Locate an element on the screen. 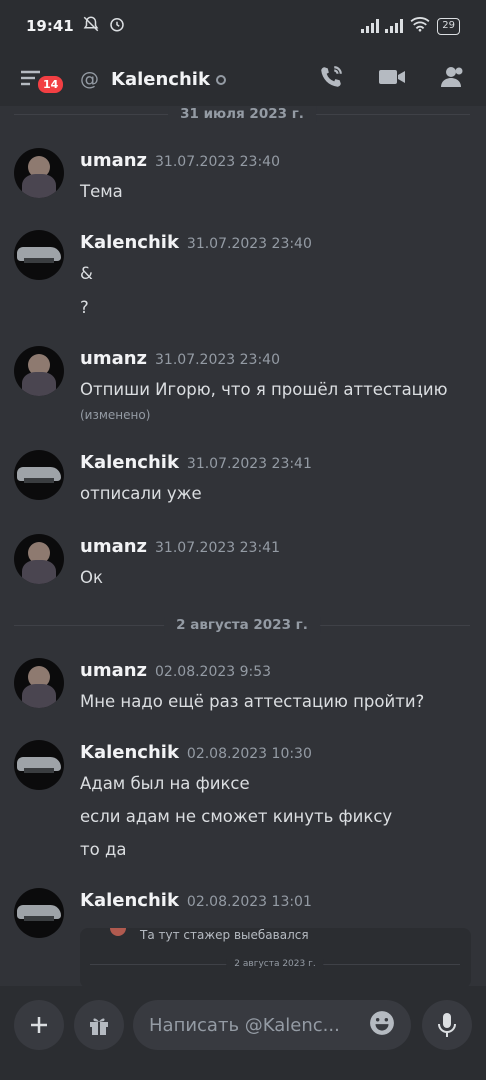  status-bar: 19:41 29 is located at coordinates (243, 26).